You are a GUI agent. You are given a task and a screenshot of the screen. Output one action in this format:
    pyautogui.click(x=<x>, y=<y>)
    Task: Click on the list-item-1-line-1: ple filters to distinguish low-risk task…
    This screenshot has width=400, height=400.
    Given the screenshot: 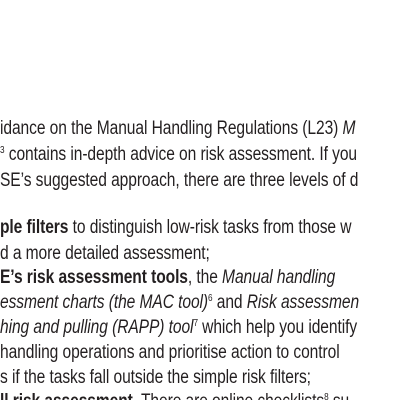 What is the action you would take?
    pyautogui.click(x=176, y=228)
    